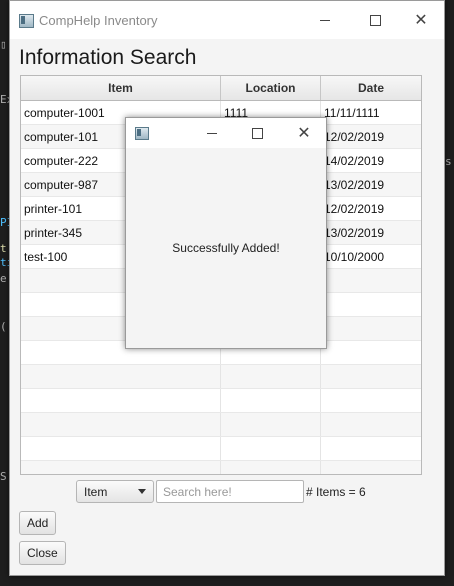  What do you see at coordinates (336, 491) in the screenshot?
I see `item-count-label: # Items = 6` at bounding box center [336, 491].